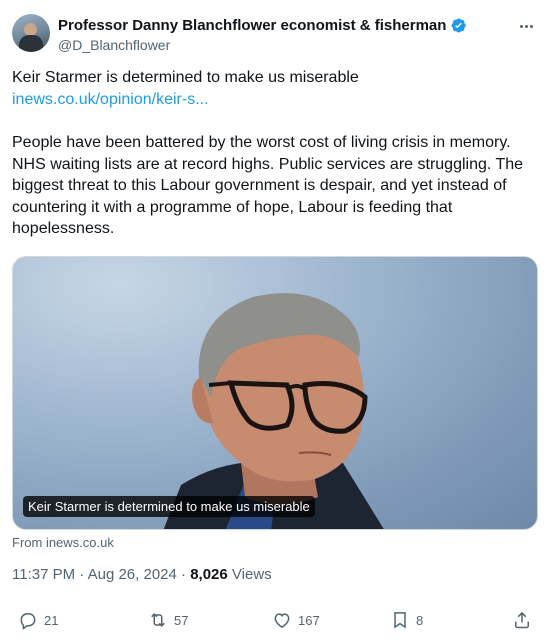  What do you see at coordinates (38, 620) in the screenshot?
I see `reply-button: 21` at bounding box center [38, 620].